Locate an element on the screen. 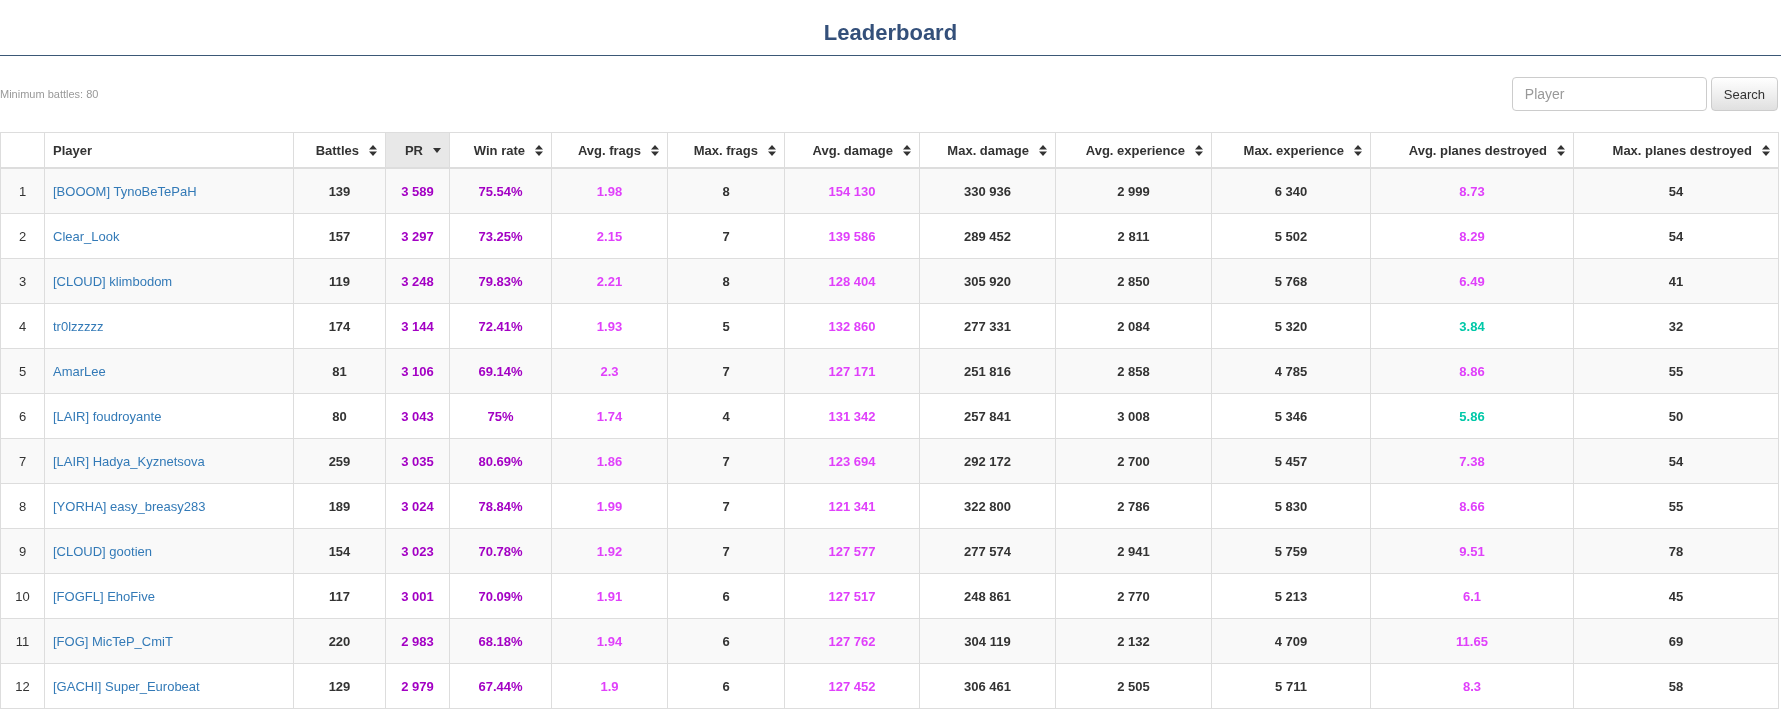 The height and width of the screenshot is (713, 1781). stat-cell: 2.3 is located at coordinates (609, 371).